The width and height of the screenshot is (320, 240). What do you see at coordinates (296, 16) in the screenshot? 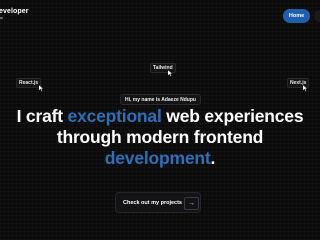
I see `home-button: Home` at bounding box center [296, 16].